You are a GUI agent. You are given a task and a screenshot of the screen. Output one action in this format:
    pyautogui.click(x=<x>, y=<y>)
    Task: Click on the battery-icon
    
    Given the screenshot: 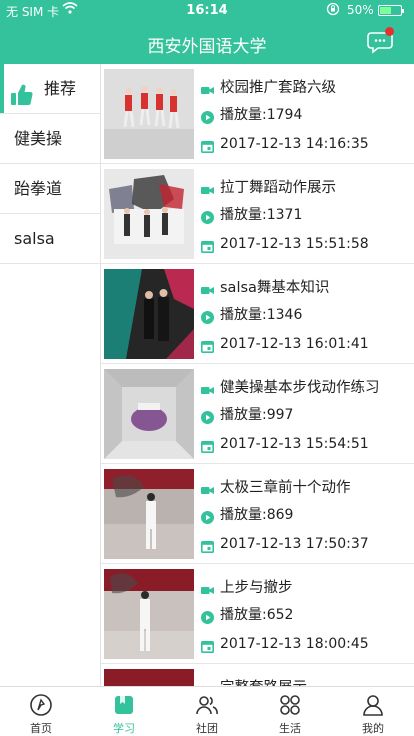 What is the action you would take?
    pyautogui.click(x=391, y=10)
    